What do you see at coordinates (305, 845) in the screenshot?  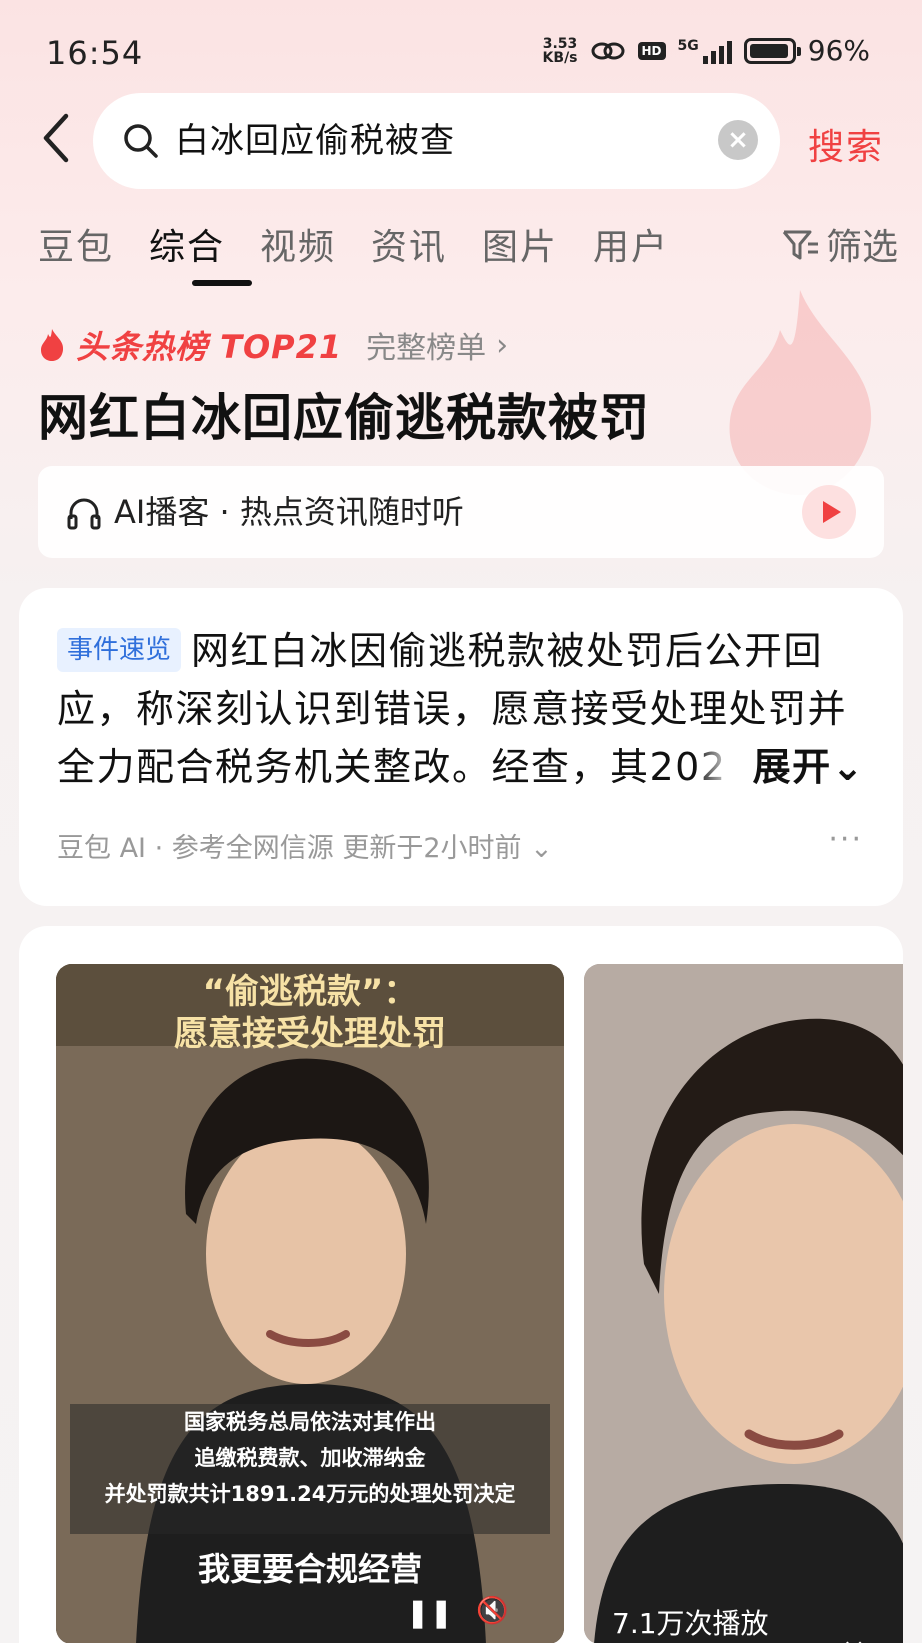 I see `summary-source: 豆包 AI · 参考全网信源 更新于2小时前 ⌄` at bounding box center [305, 845].